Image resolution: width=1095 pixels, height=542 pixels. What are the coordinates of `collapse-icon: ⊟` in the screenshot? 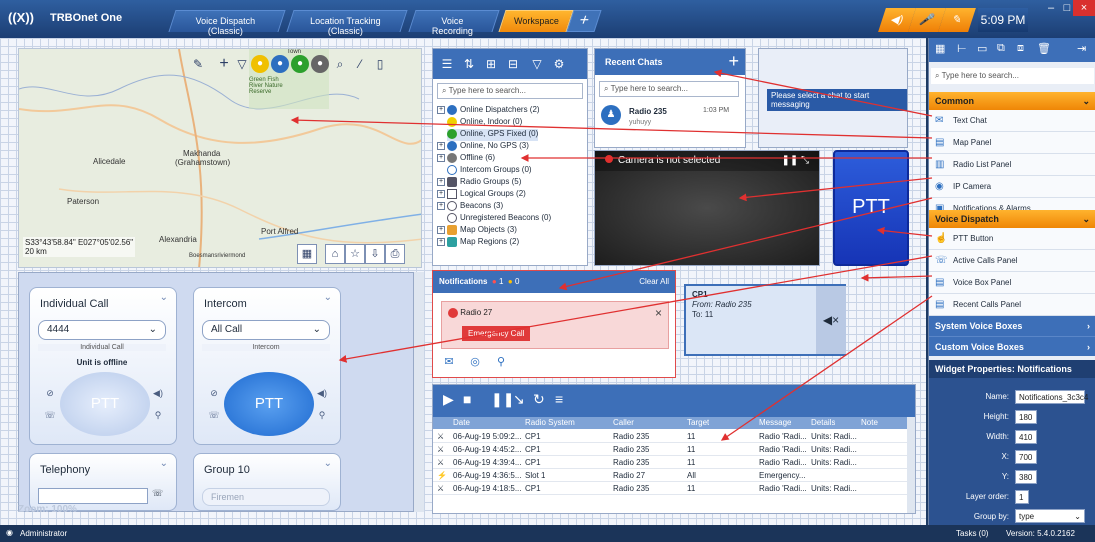 It's located at (513, 64).